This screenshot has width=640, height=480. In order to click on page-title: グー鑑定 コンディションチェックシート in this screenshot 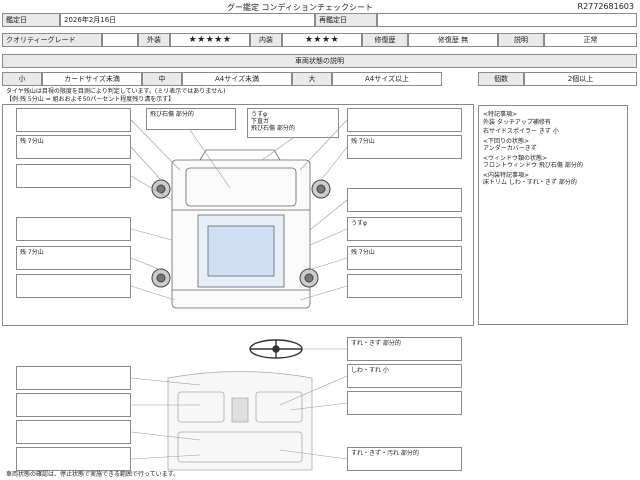, I will do `click(300, 7)`.